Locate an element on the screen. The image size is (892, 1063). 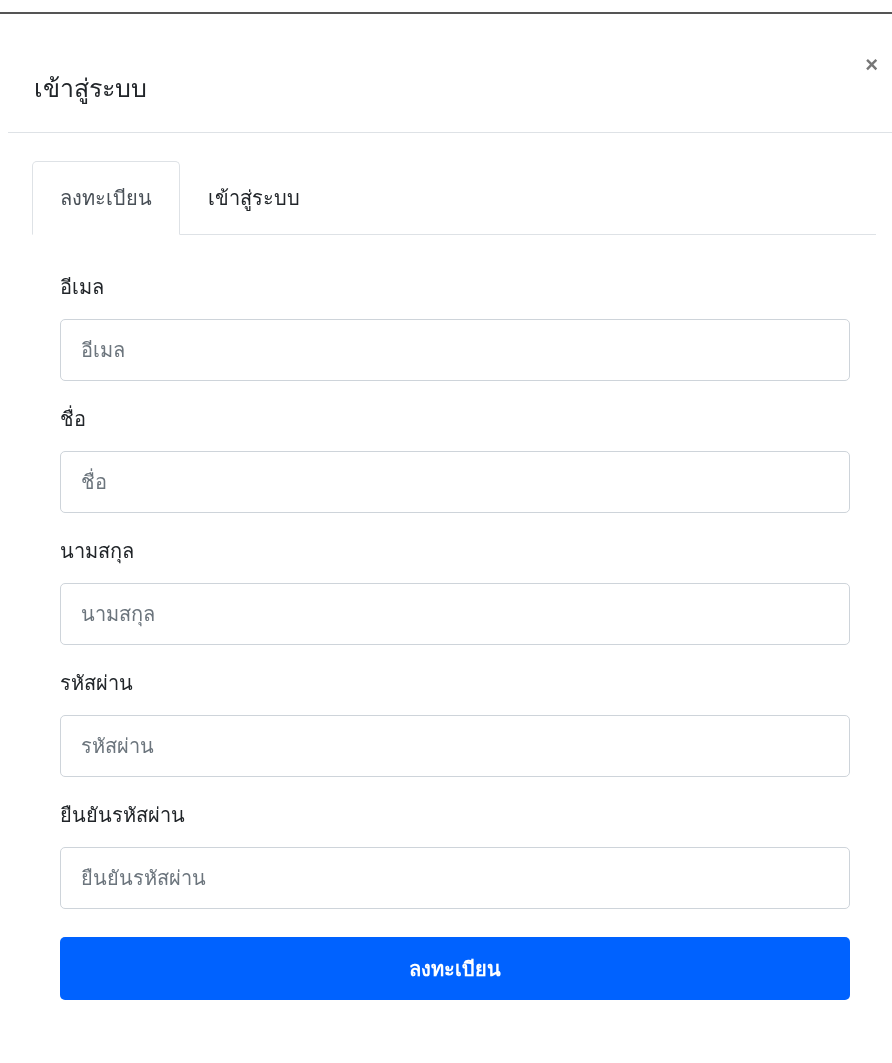
input-field: ยืนยันรหัสผ่าน is located at coordinates (455, 878).